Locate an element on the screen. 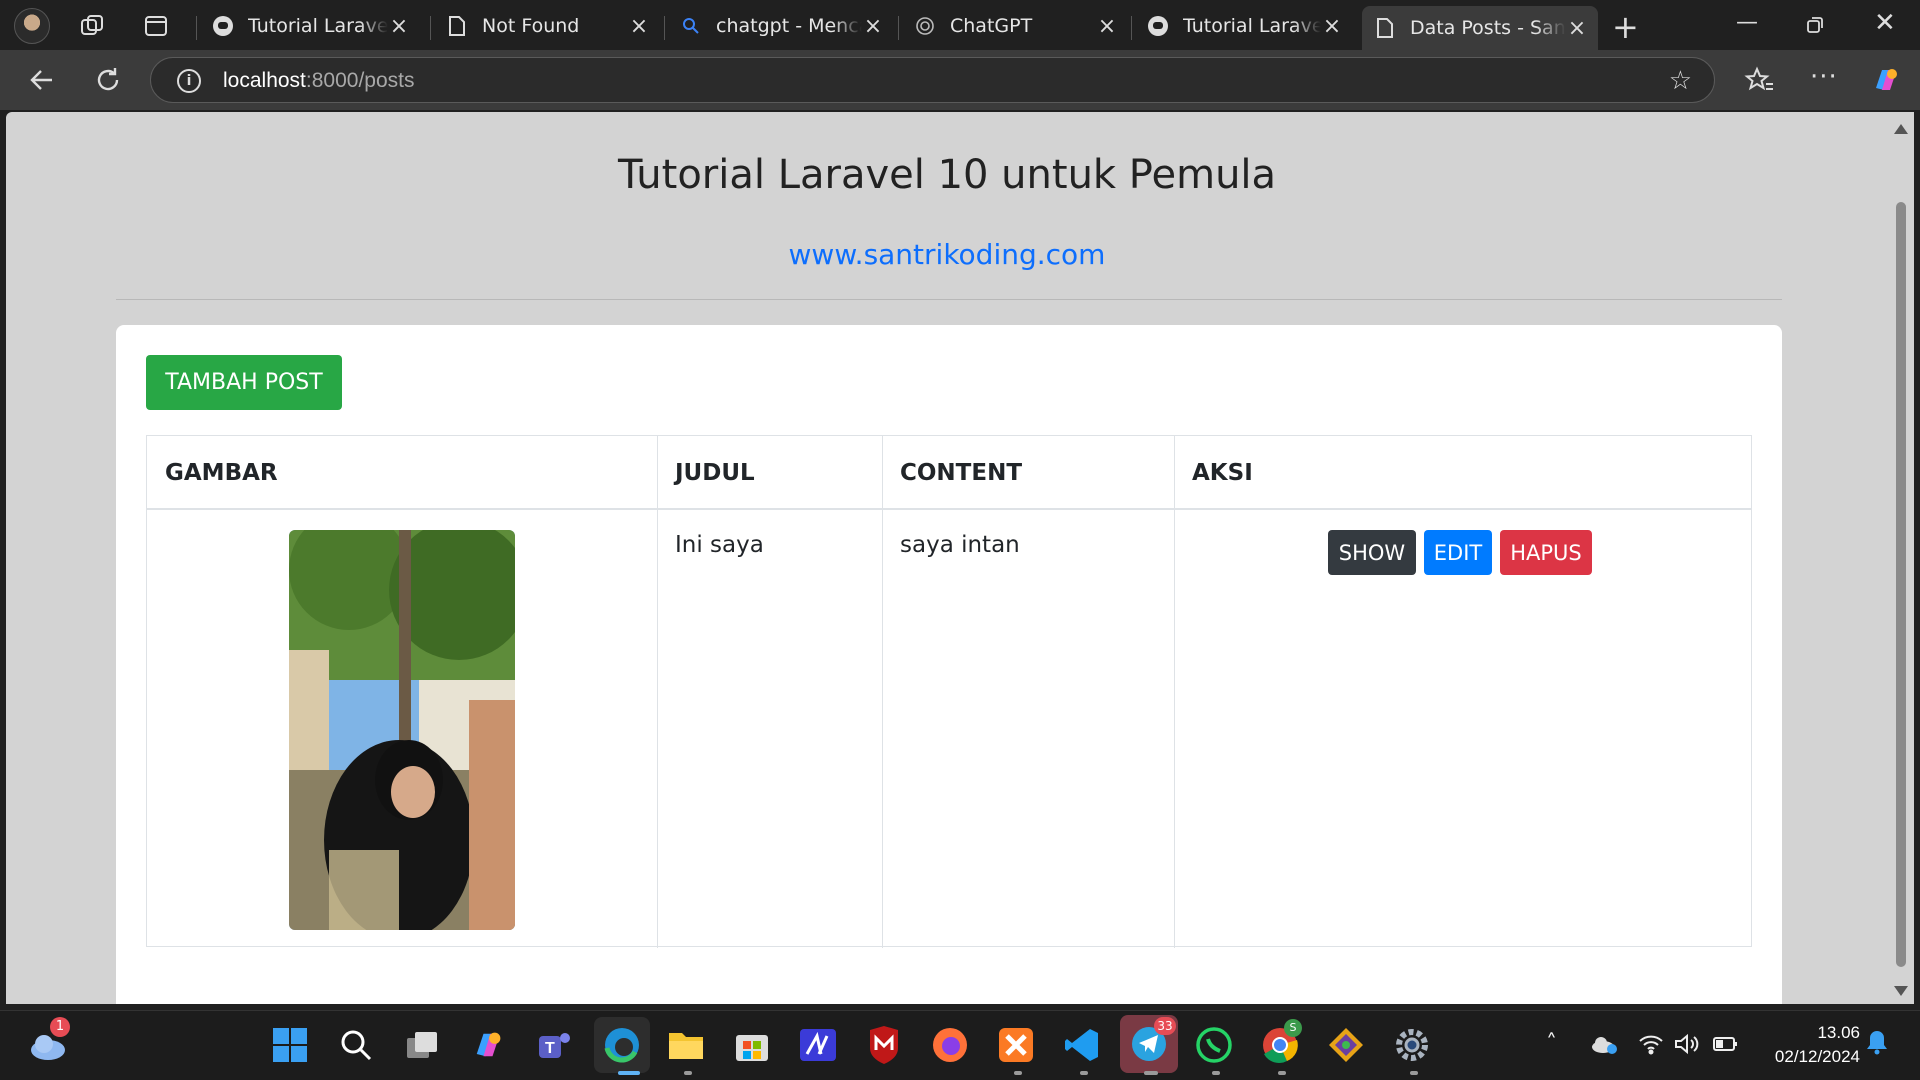 The height and width of the screenshot is (1080, 1920). tab-chatgpt: ChatGPT × is located at coordinates (1015, 26).